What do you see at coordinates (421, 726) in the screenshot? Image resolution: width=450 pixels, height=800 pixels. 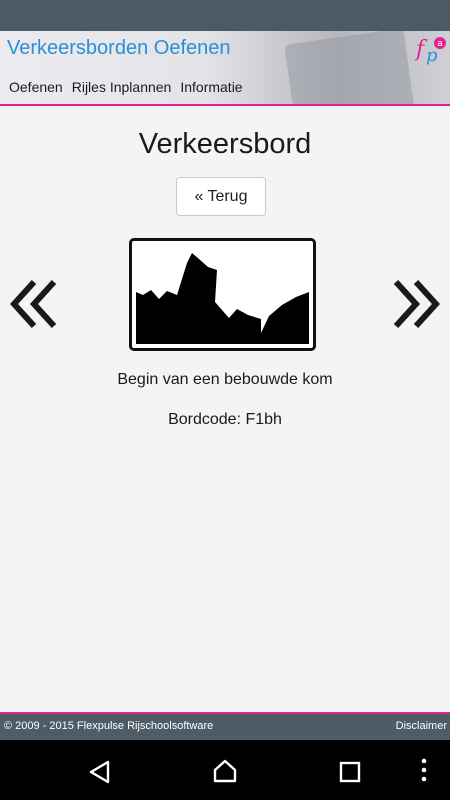 I see `disclaimer-link: Disclaimer` at bounding box center [421, 726].